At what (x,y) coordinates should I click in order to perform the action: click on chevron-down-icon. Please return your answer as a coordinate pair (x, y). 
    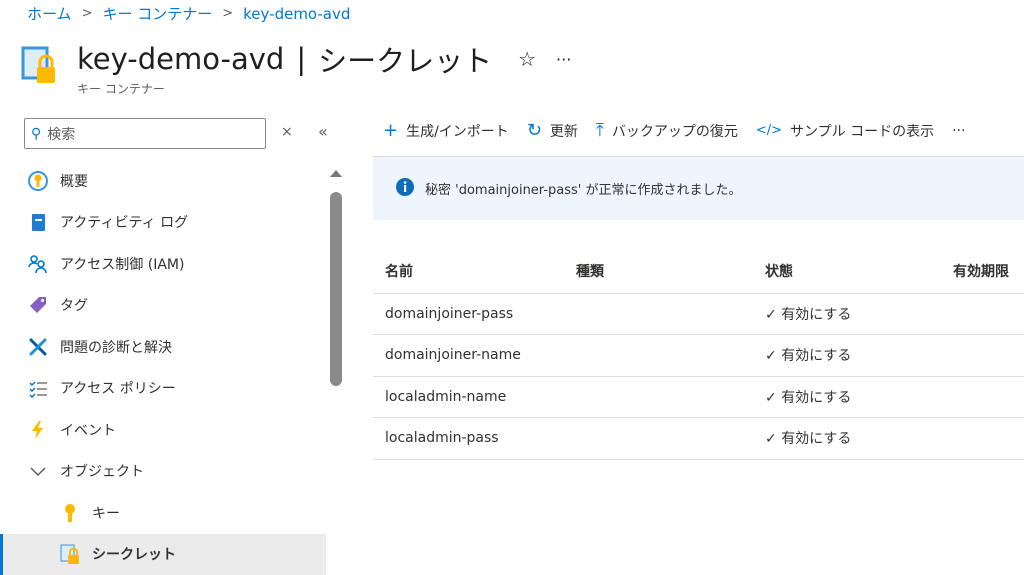
    Looking at the image, I should click on (38, 471).